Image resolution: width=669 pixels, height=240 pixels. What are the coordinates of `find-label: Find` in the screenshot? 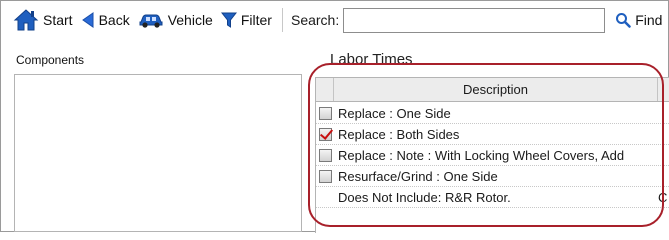 It's located at (649, 20).